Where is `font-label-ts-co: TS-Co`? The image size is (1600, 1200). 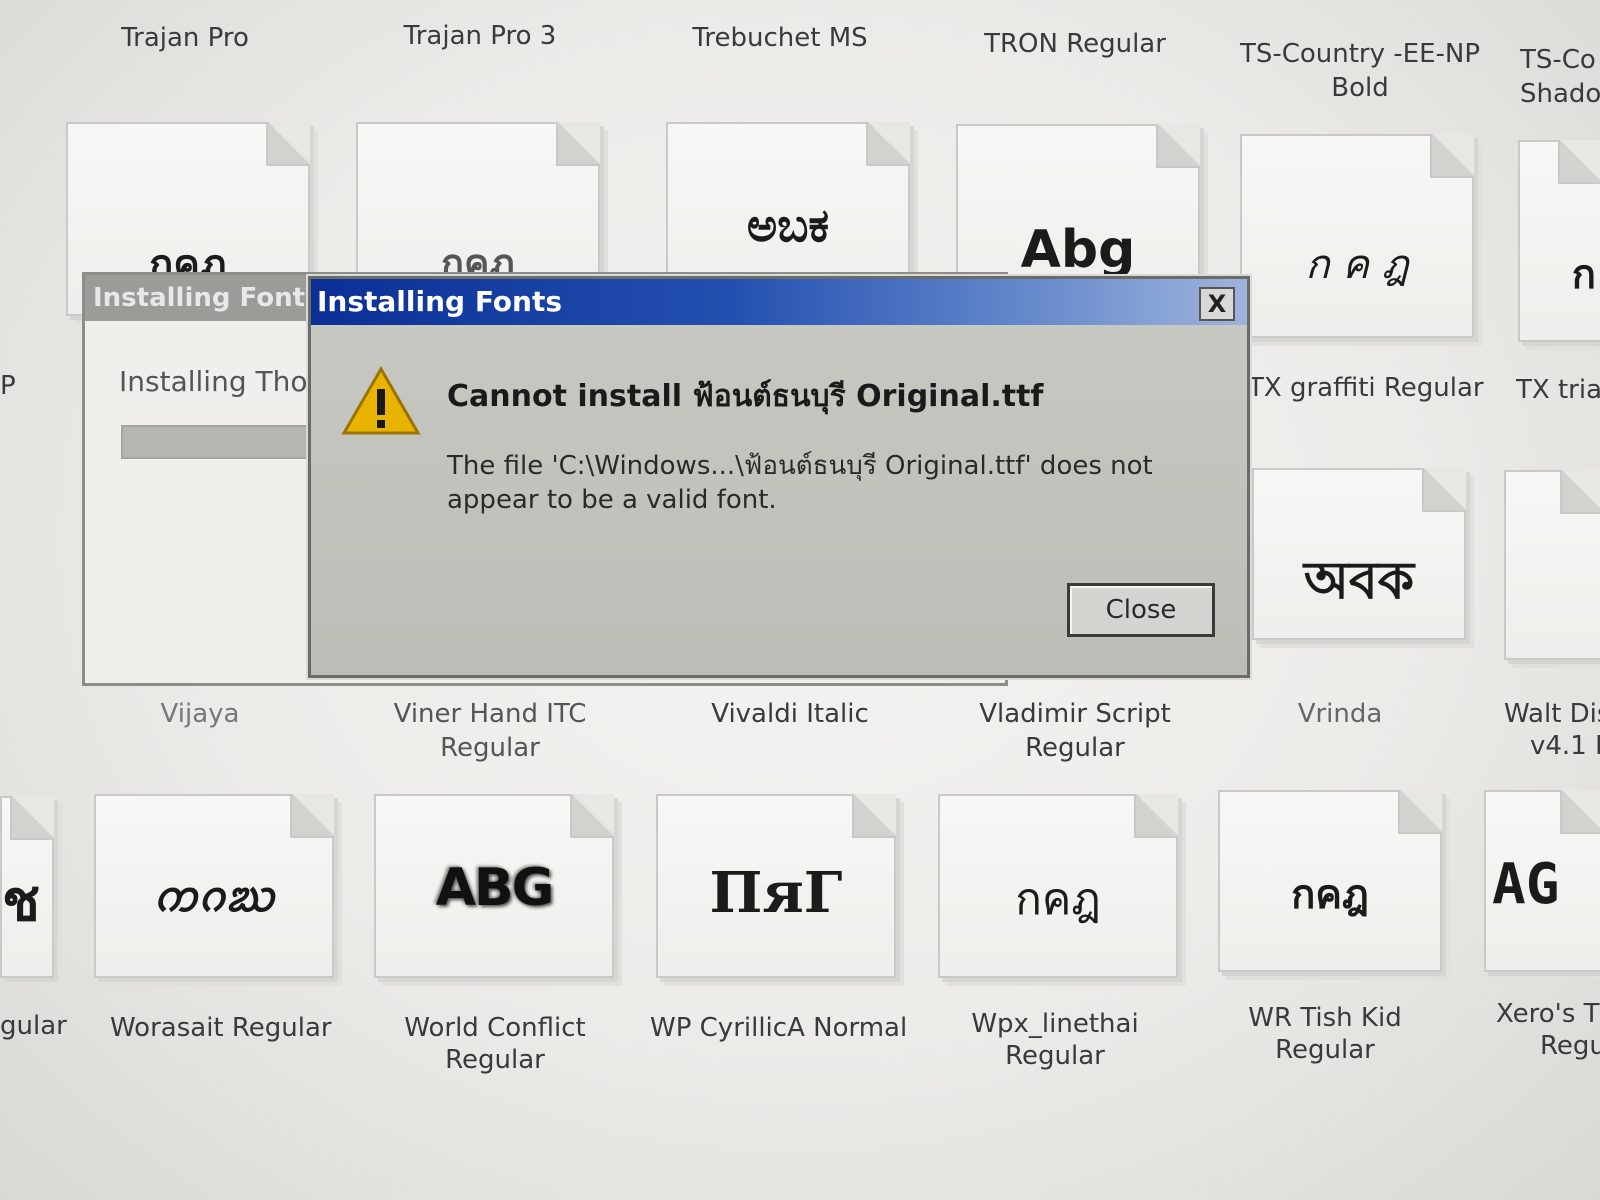
font-label-ts-co: TS-Co is located at coordinates (1560, 60).